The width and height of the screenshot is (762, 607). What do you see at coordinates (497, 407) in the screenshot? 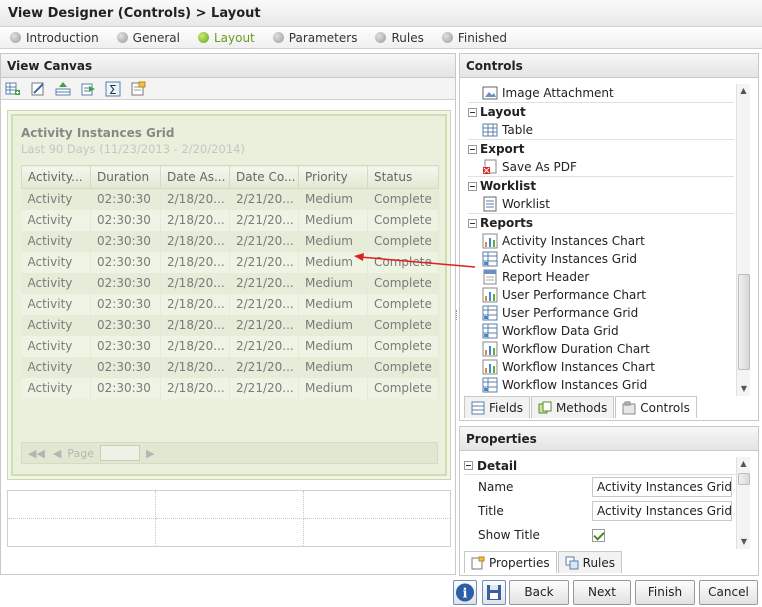
I see `tab-fields: Fields` at bounding box center [497, 407].